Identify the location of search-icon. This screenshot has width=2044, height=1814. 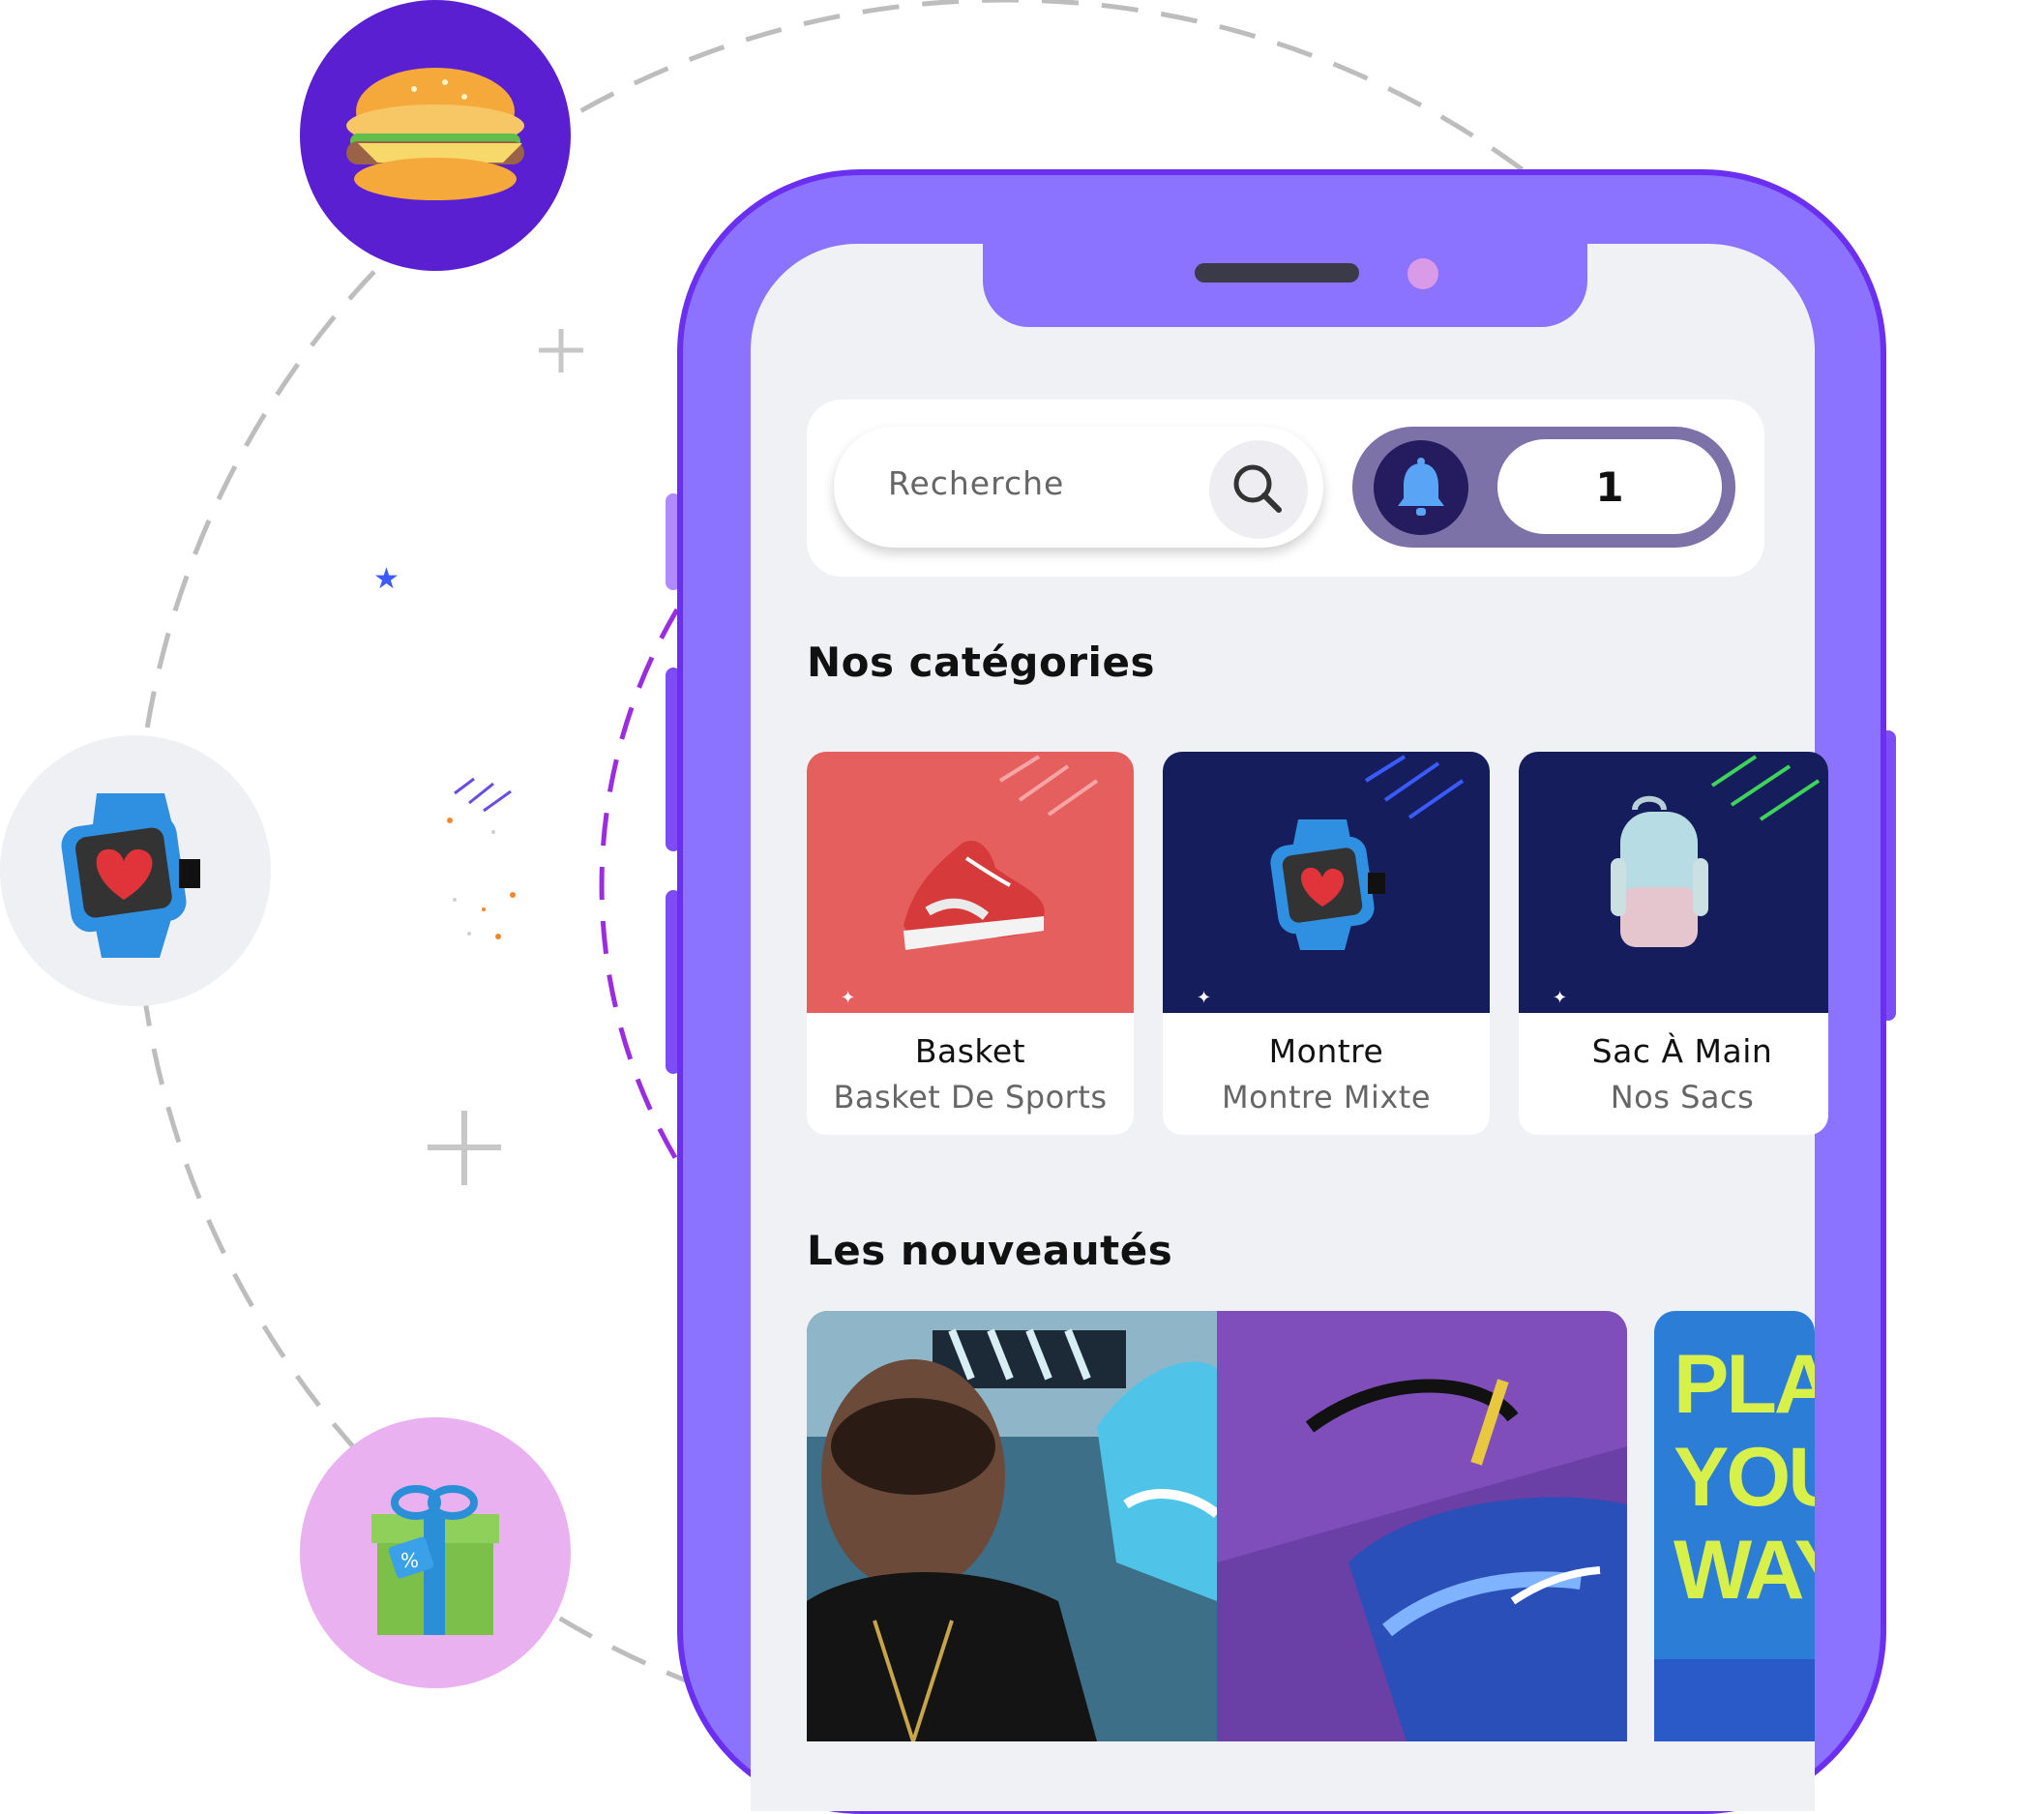
(1257, 488).